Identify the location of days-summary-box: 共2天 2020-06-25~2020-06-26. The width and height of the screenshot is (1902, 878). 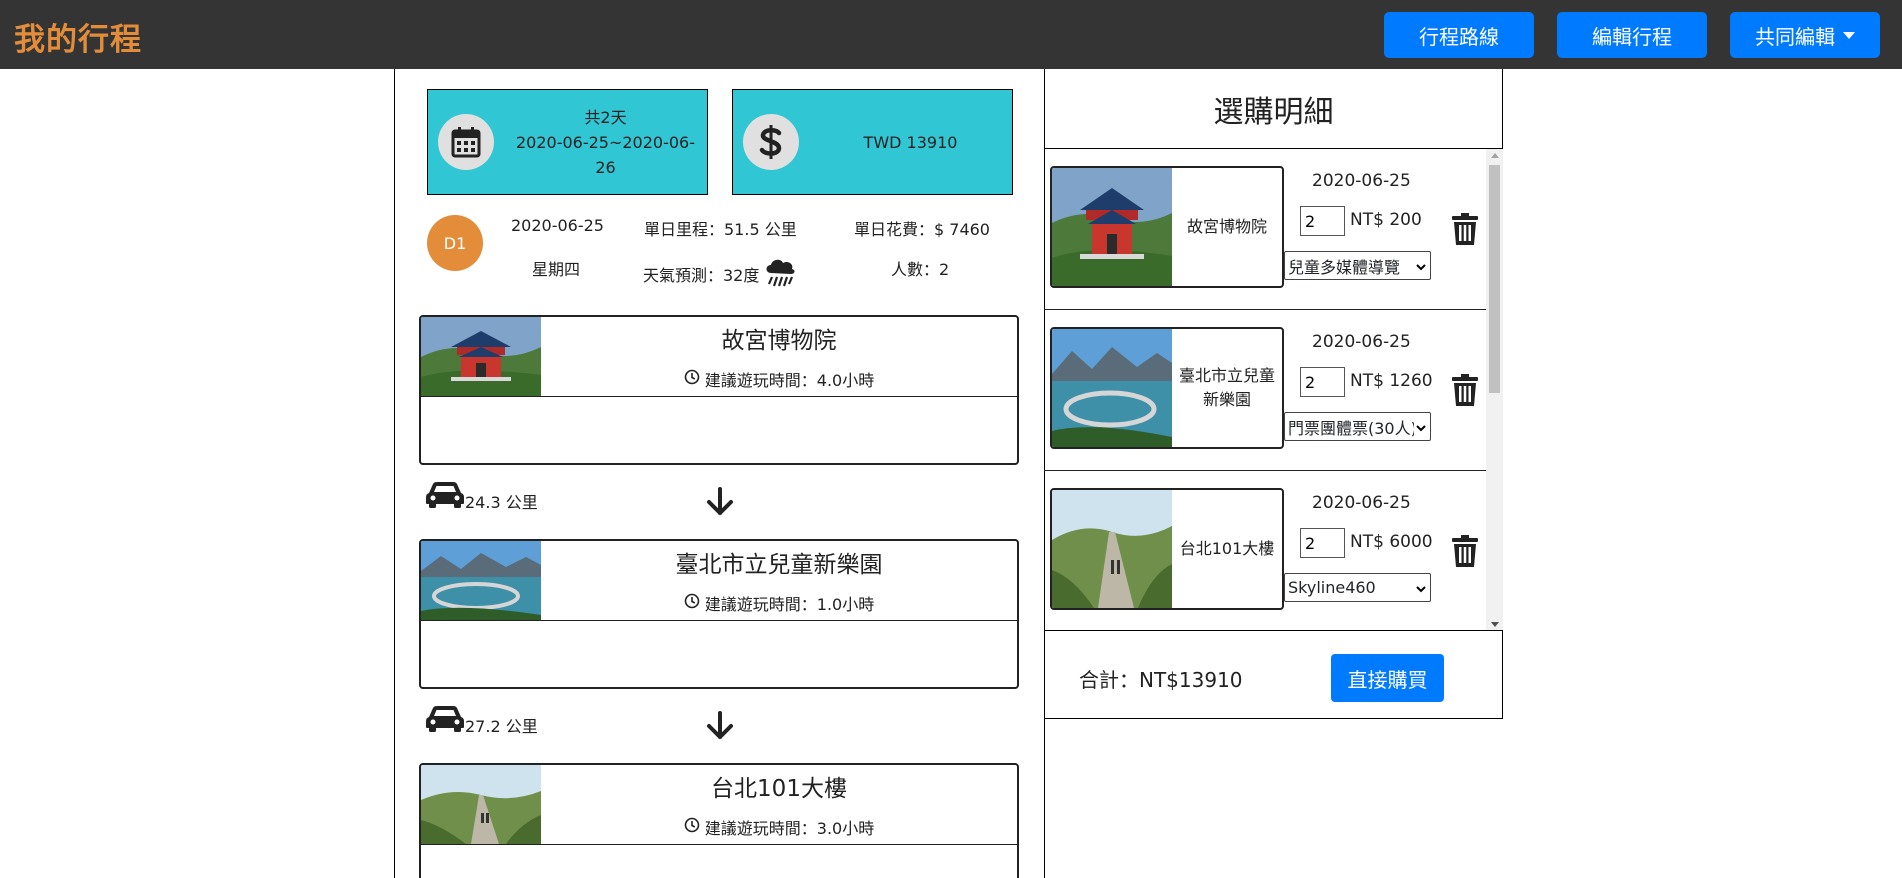
(567, 142).